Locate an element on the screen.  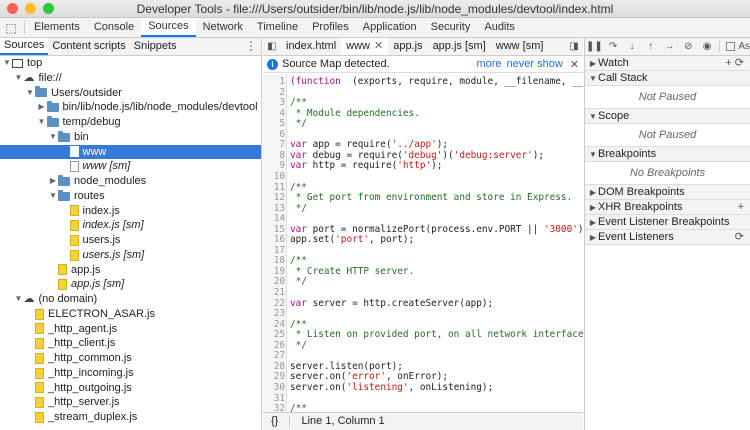
section-breakpoints: ▼Breakpoints is located at coordinates (667, 154).